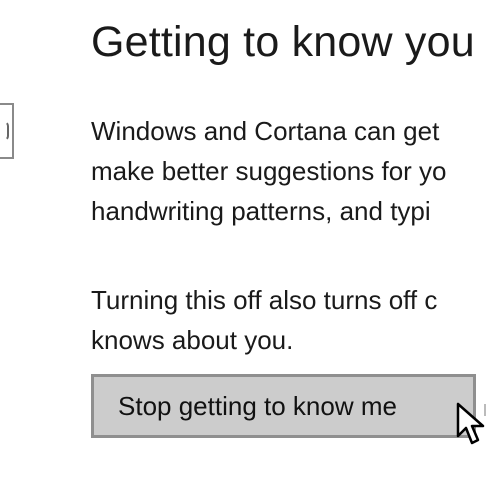 Image resolution: width=490 pixels, height=502 pixels. What do you see at coordinates (283, 406) in the screenshot?
I see `stop-getting-to-know-me-button: Stop getting to know me` at bounding box center [283, 406].